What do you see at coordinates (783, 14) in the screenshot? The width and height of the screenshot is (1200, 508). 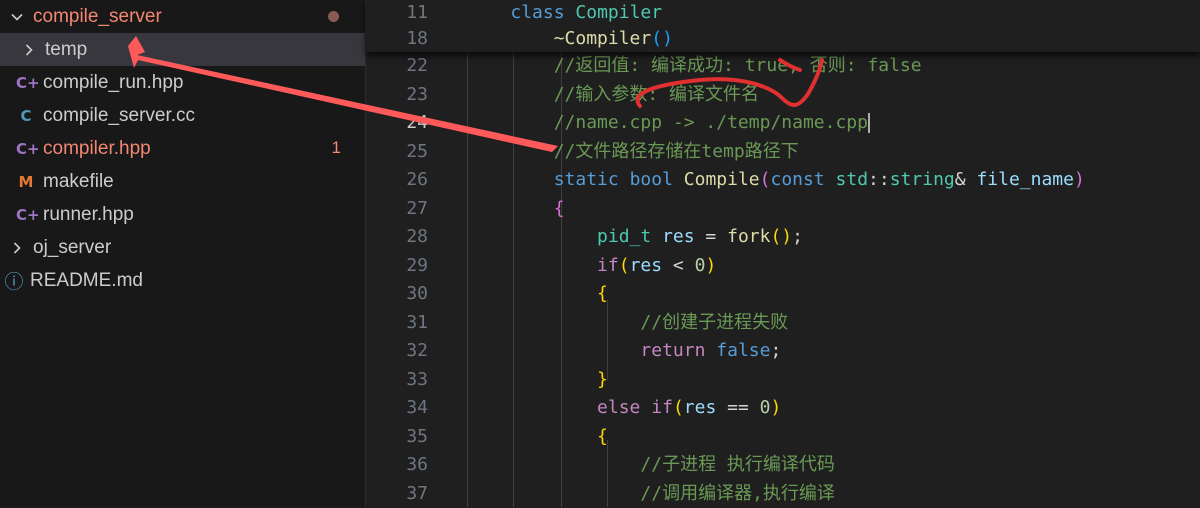 I see `code-line: 11 class Compiler` at bounding box center [783, 14].